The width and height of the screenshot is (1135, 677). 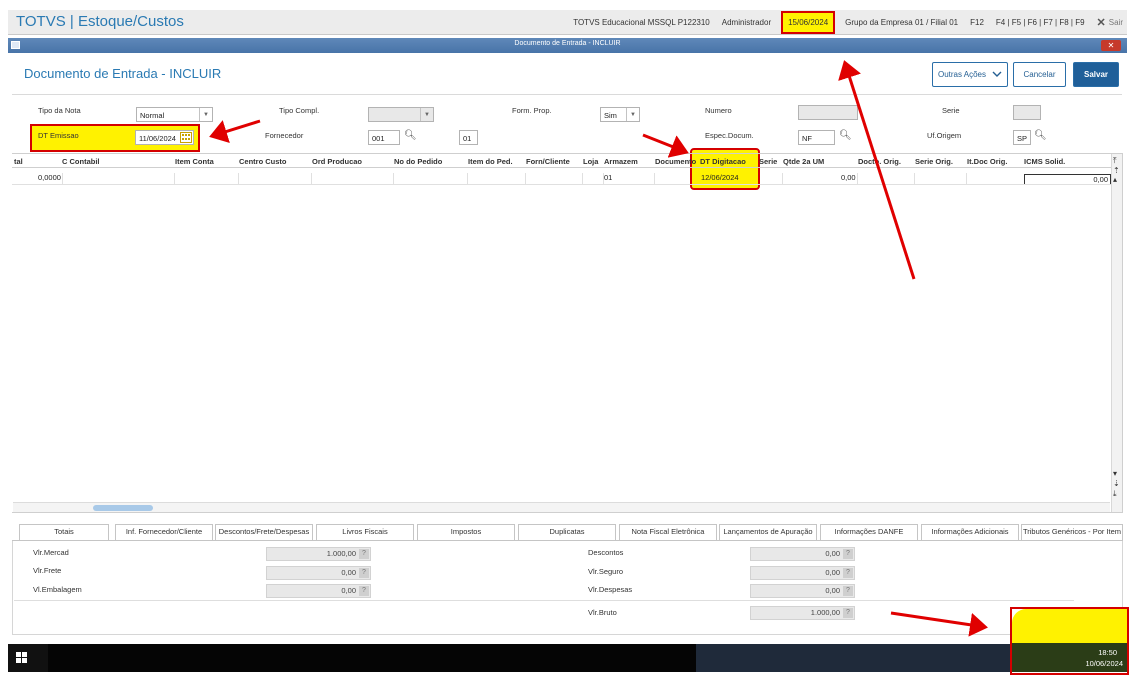 I want to click on vlr-despesas-field: 0,00?, so click(x=802, y=591).